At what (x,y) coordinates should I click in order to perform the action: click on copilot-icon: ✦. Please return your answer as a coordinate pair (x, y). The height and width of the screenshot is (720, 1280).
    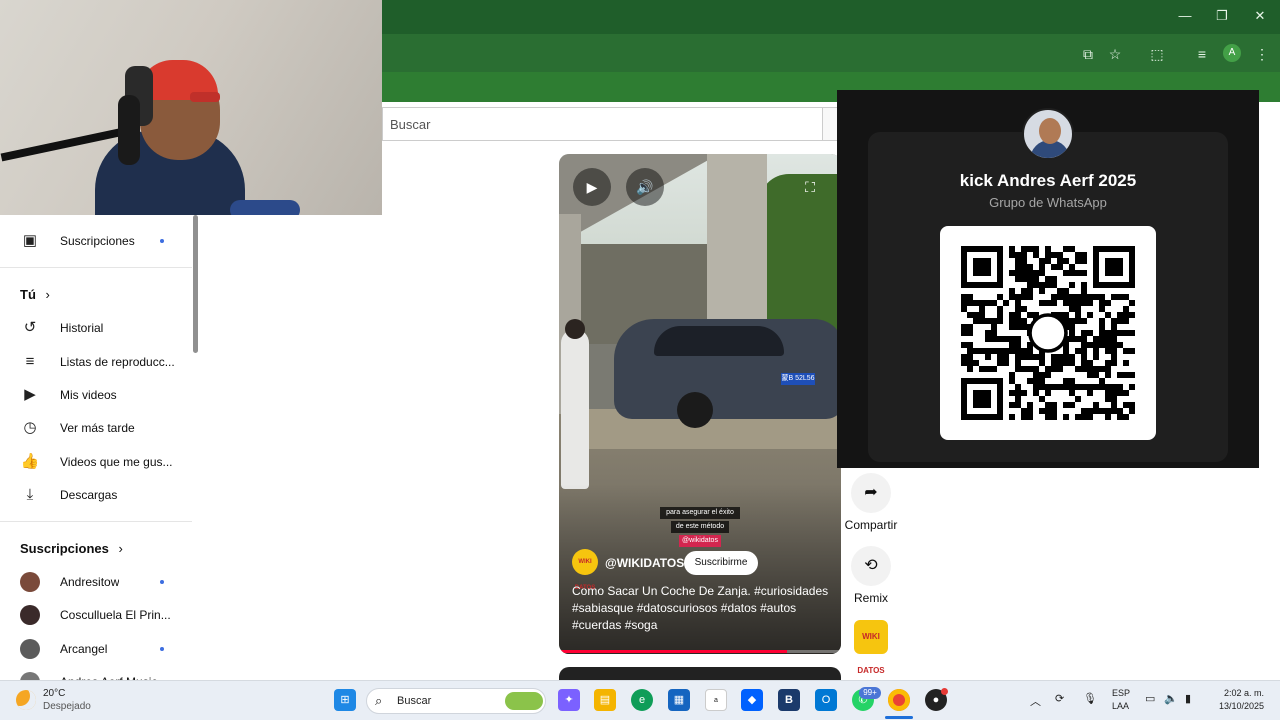
    Looking at the image, I should click on (569, 700).